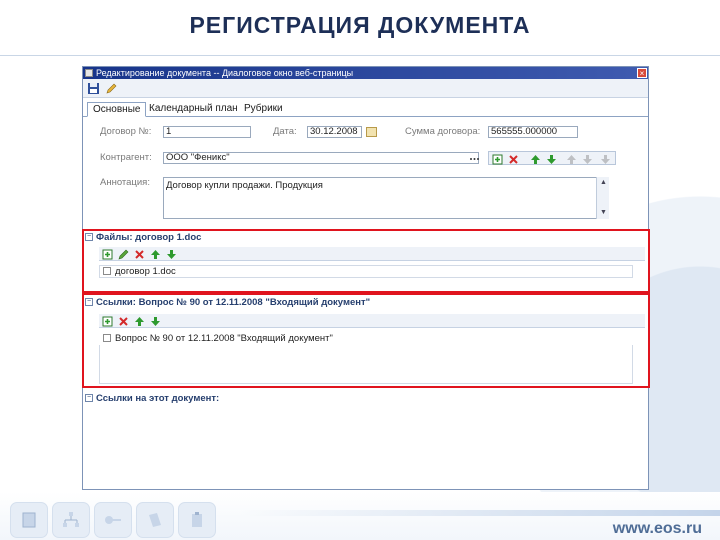 Image resolution: width=720 pixels, height=540 pixels. What do you see at coordinates (366, 261) in the screenshot?
I see `files-highlight-frame` at bounding box center [366, 261].